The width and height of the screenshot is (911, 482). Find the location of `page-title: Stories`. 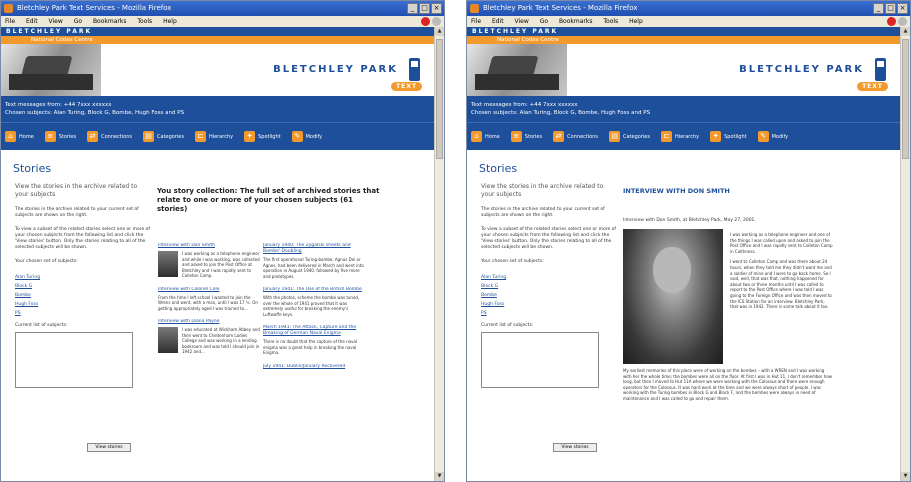

page-title: Stories is located at coordinates (498, 168).